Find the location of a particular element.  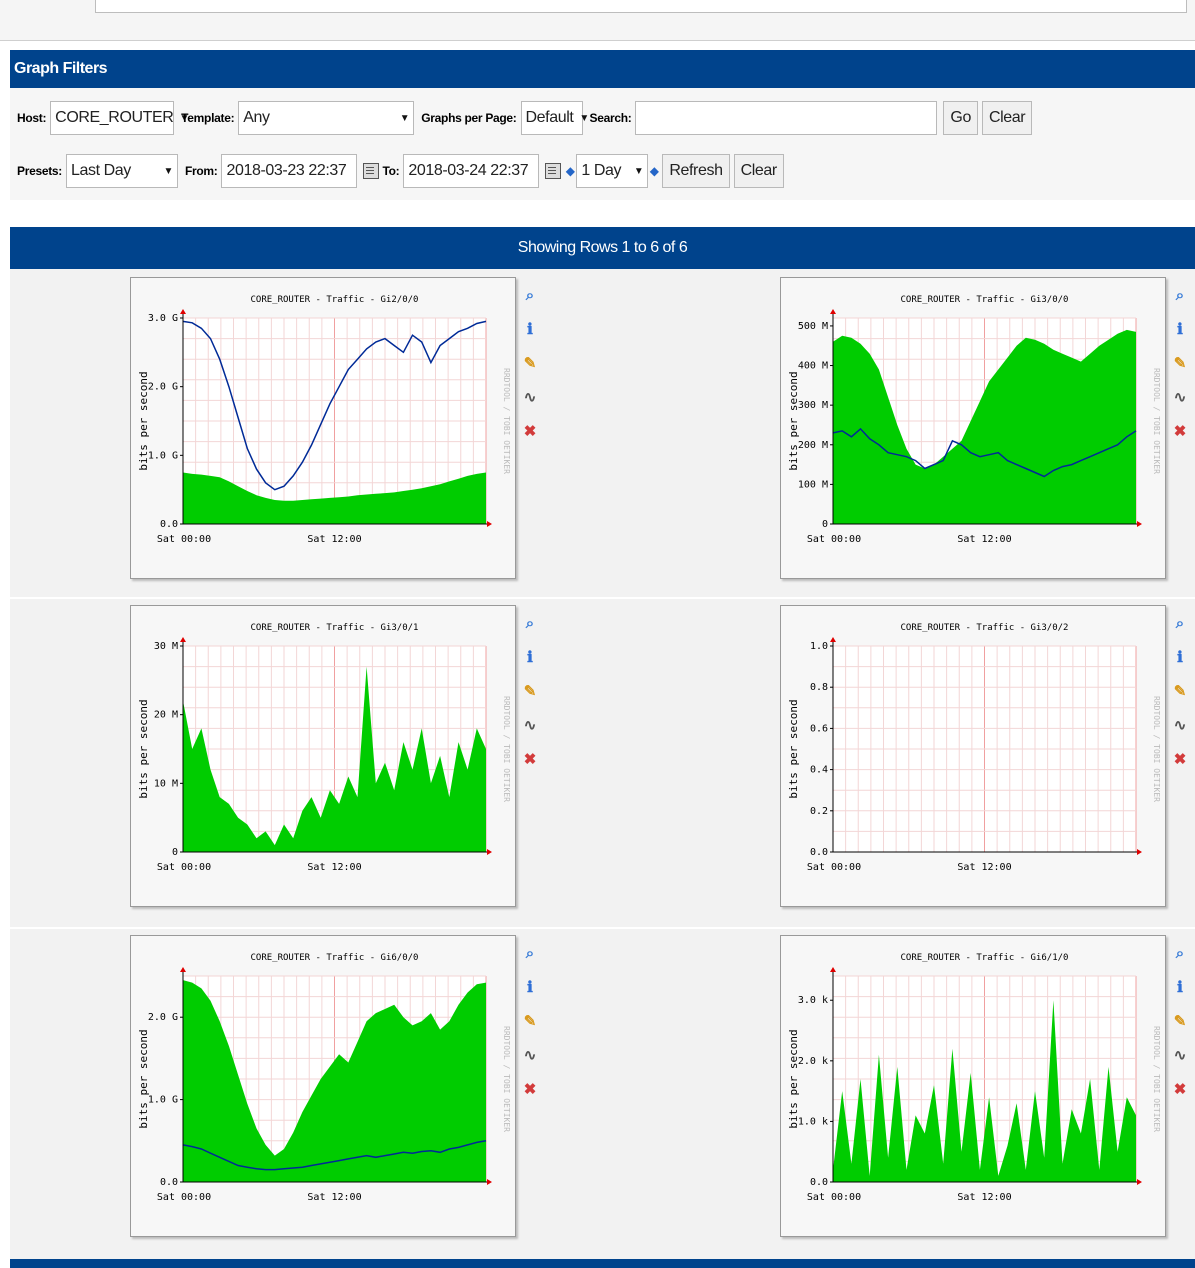

clear-time-button: Clear is located at coordinates (758, 171).